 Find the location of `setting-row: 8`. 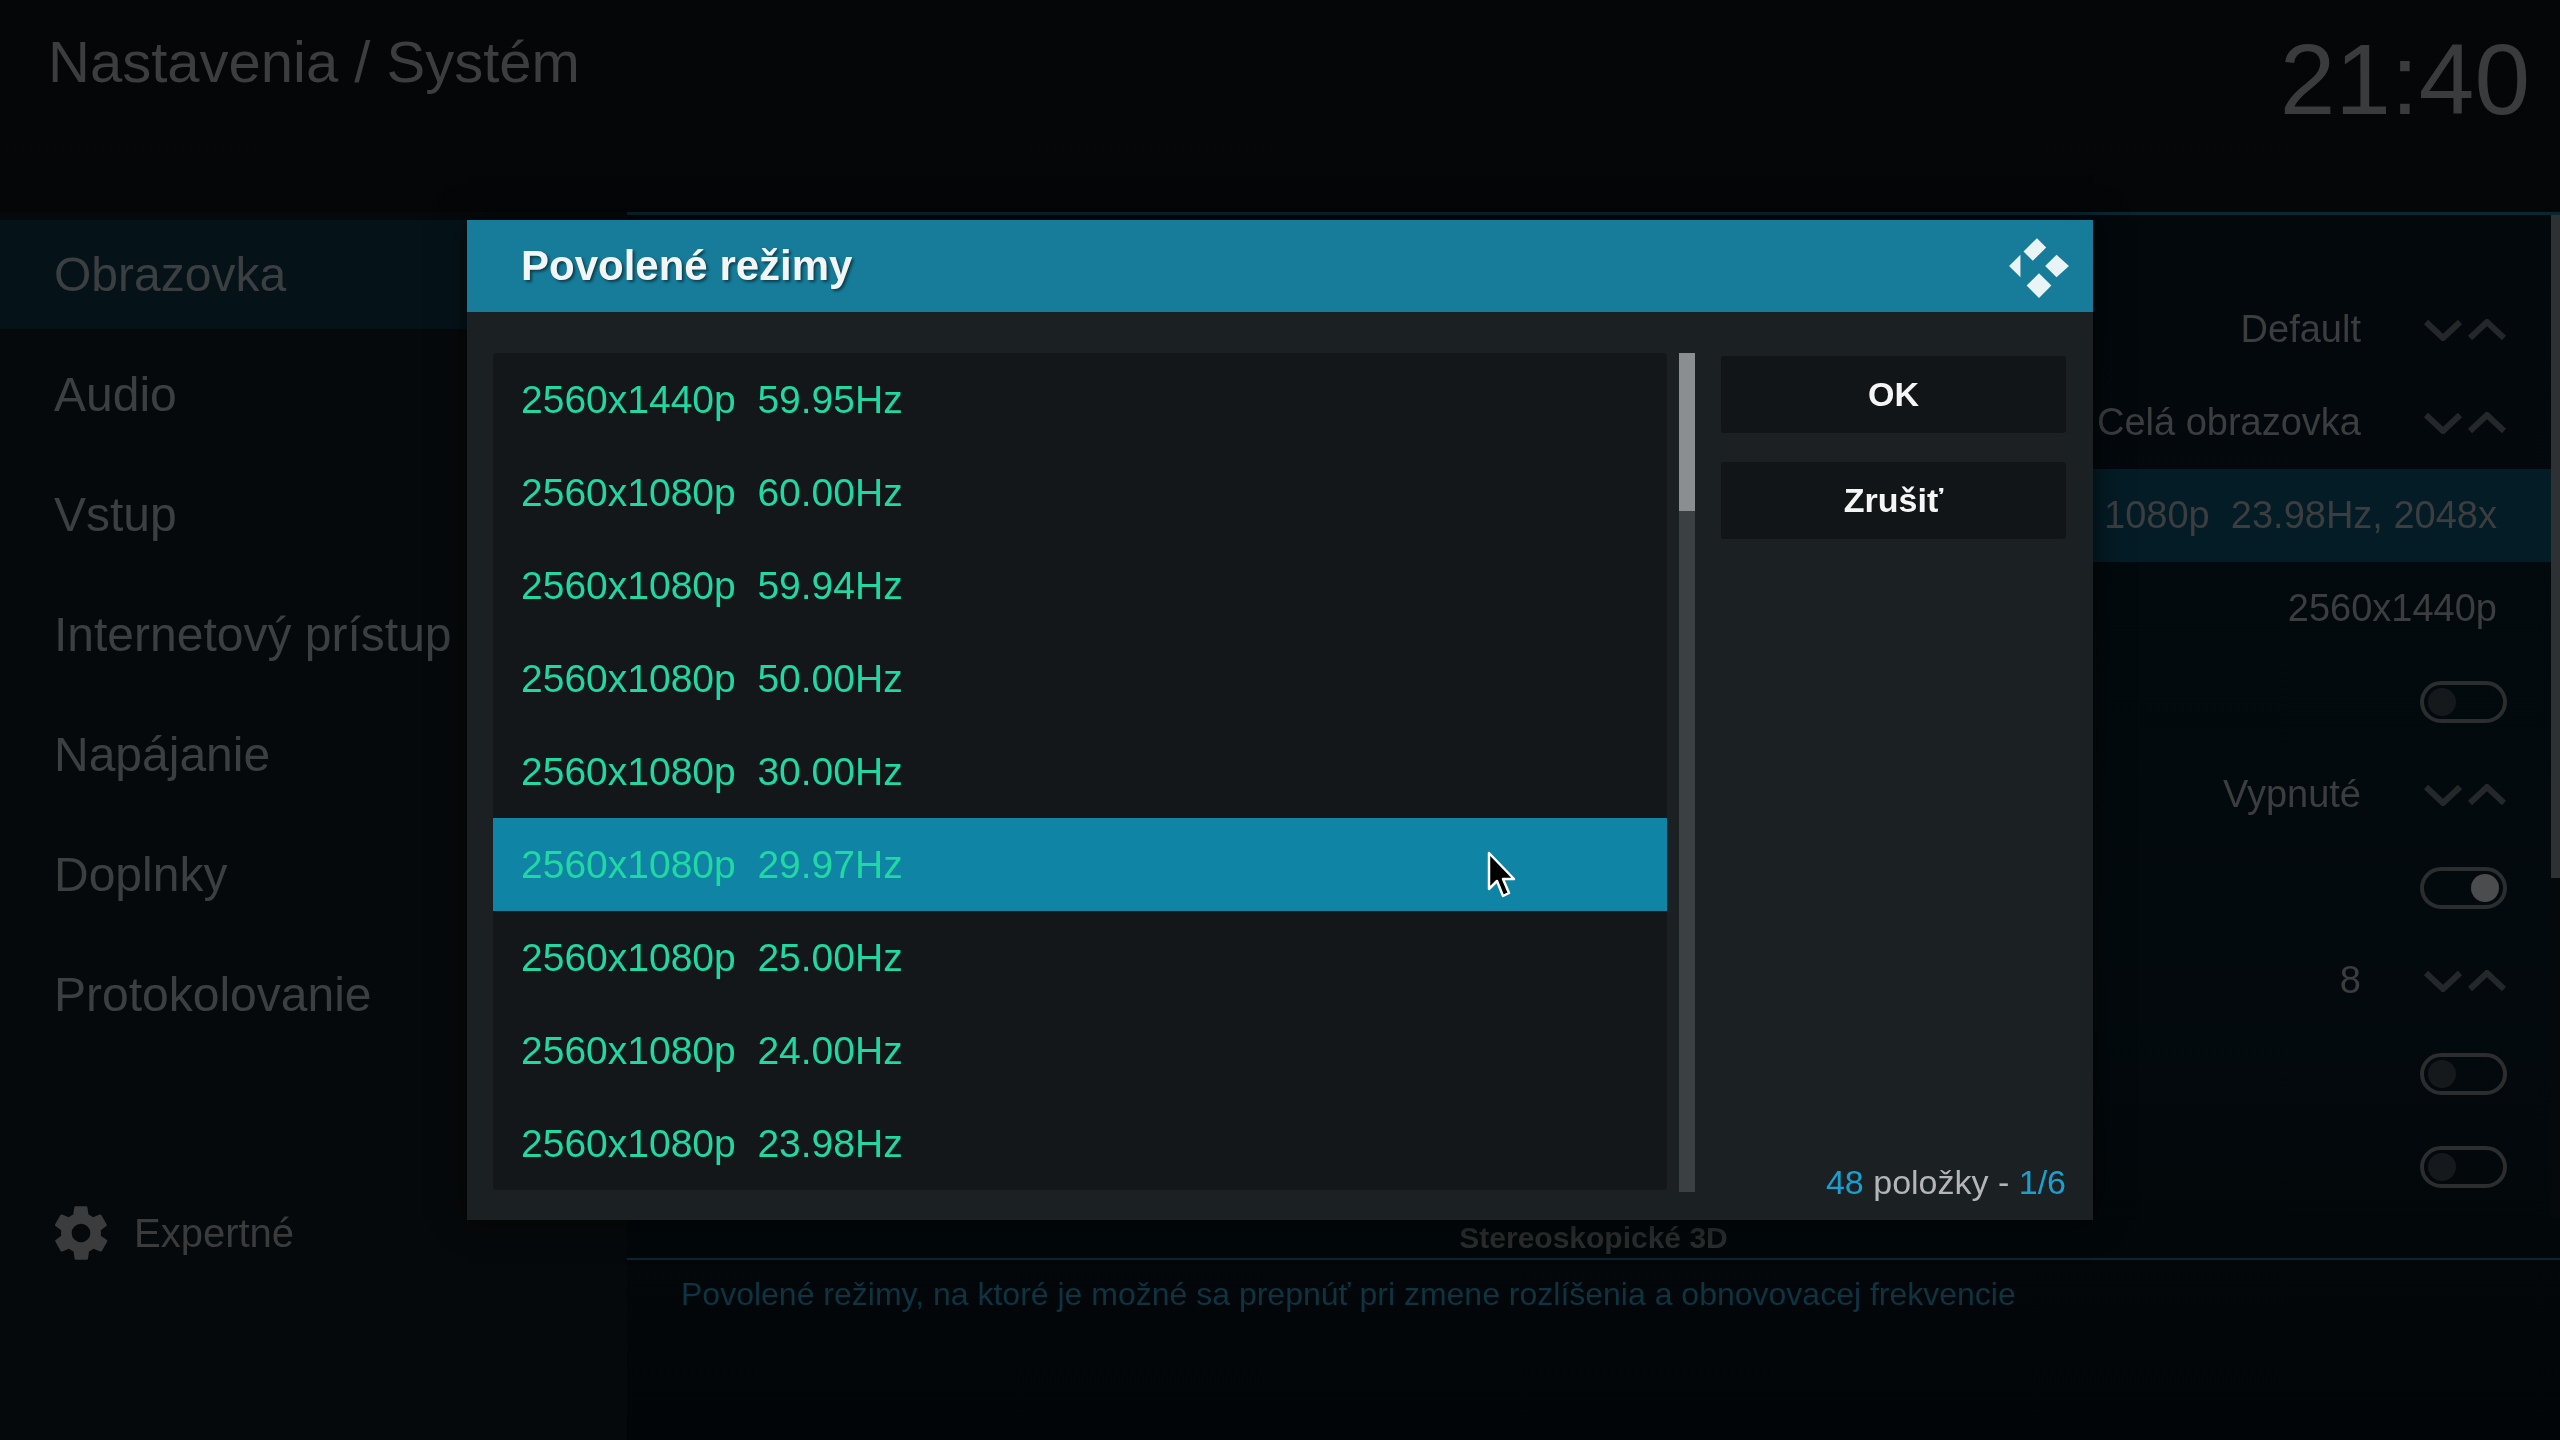

setting-row: 8 is located at coordinates (2322, 980).